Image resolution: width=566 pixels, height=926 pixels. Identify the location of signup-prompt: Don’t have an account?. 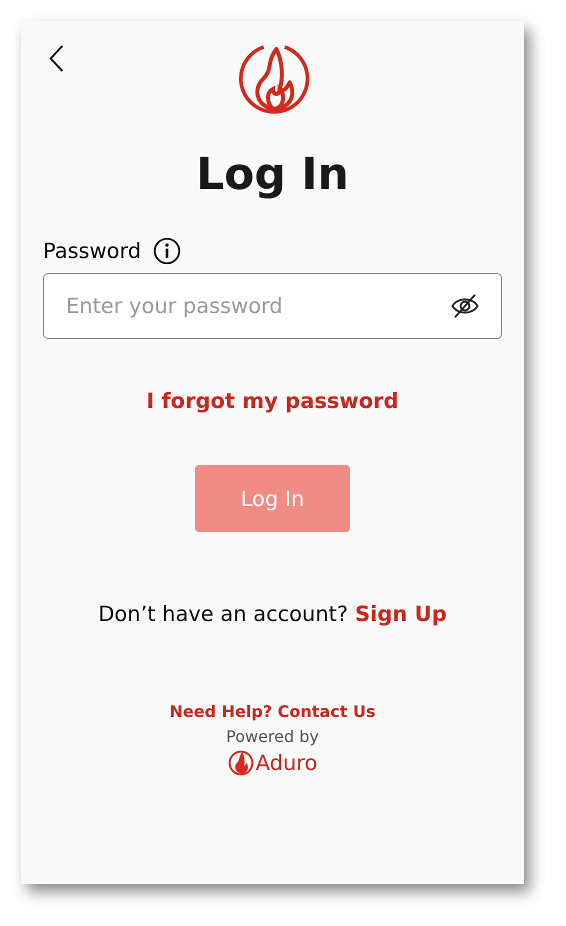
(223, 614).